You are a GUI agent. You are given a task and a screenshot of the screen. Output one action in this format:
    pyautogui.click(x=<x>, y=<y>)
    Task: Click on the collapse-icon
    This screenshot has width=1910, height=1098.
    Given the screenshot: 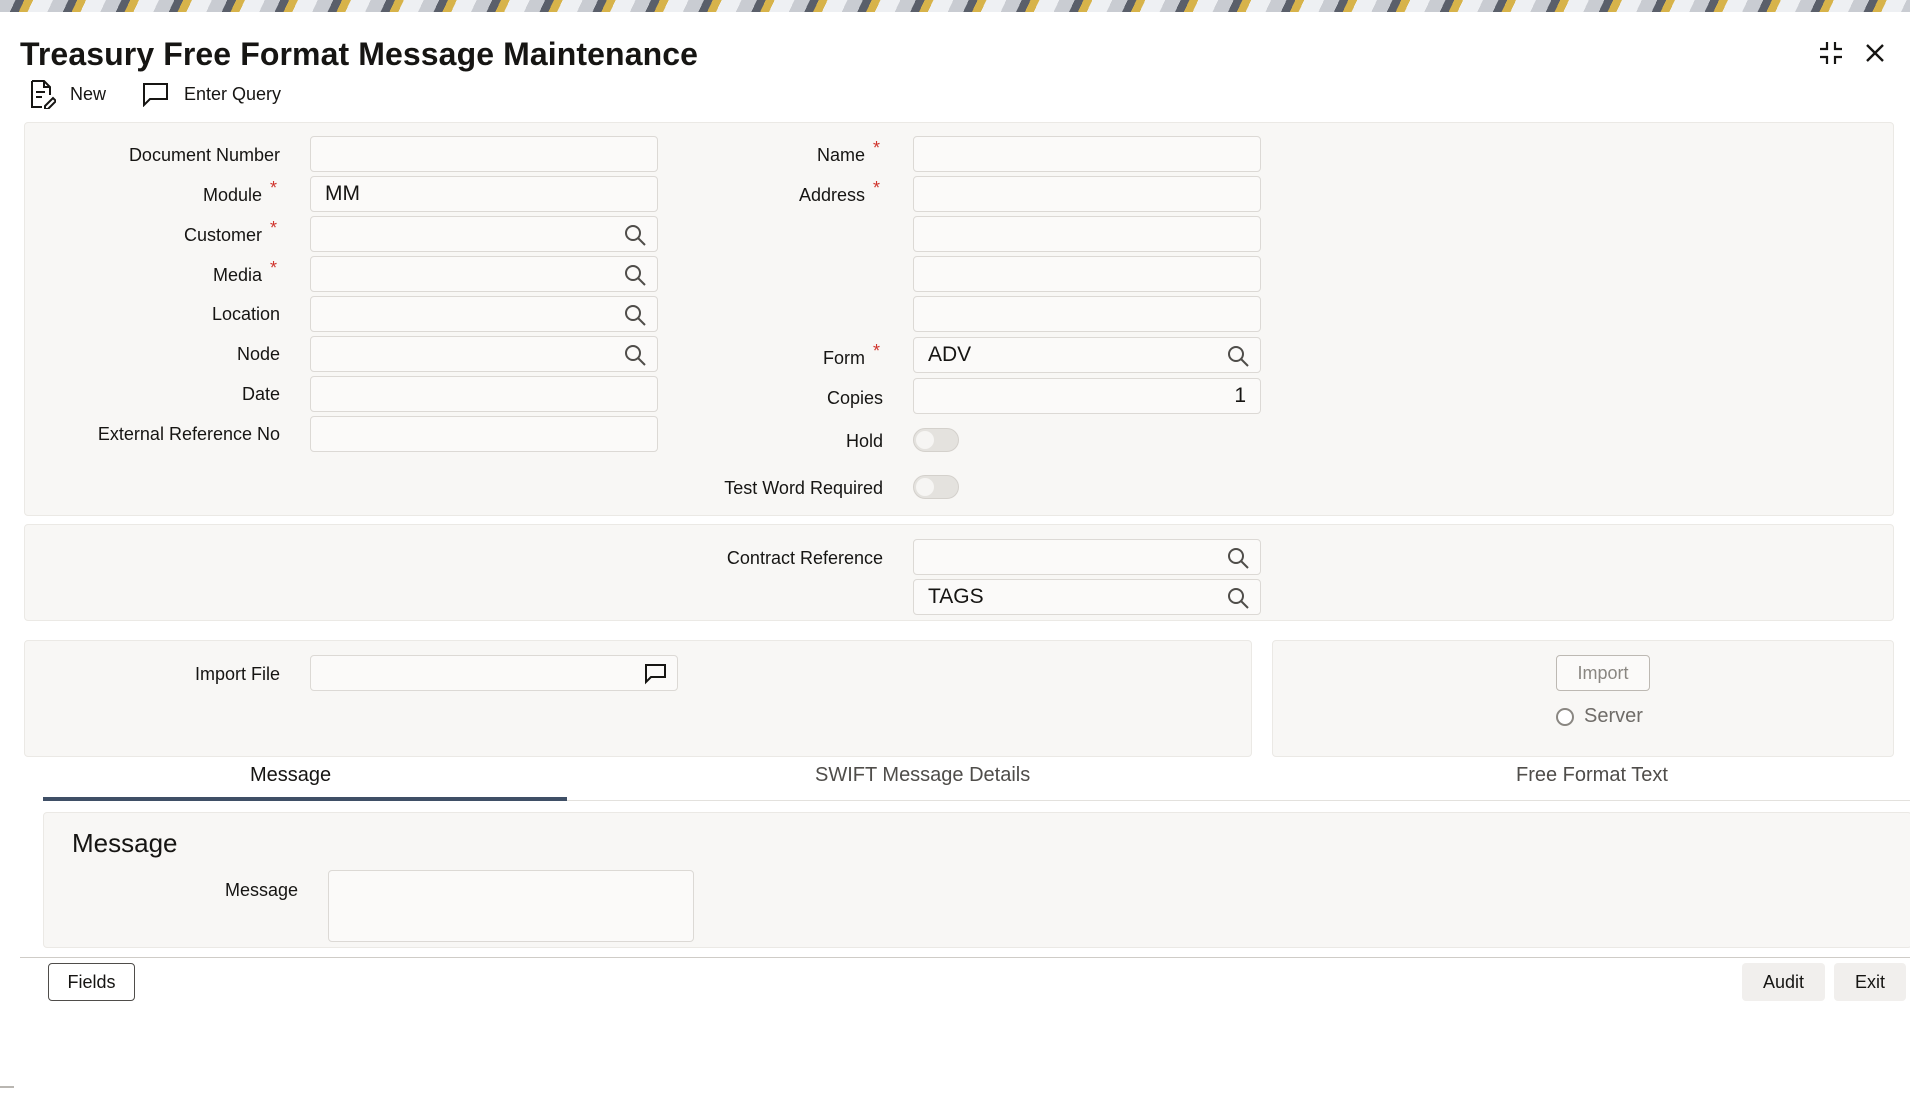 What is the action you would take?
    pyautogui.click(x=1831, y=53)
    